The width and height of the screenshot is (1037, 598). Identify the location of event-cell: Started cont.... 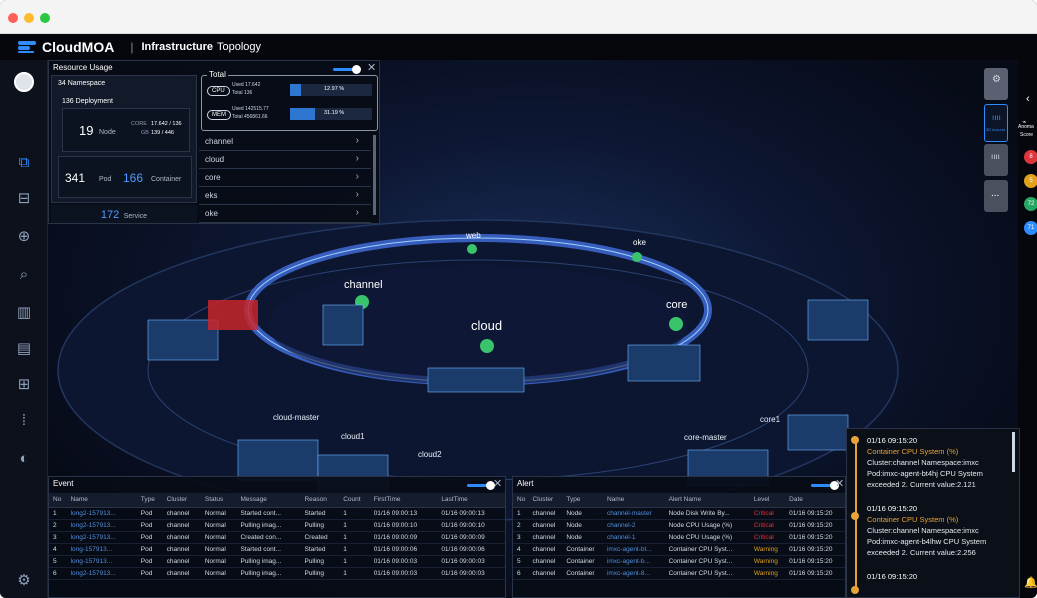
(268, 549).